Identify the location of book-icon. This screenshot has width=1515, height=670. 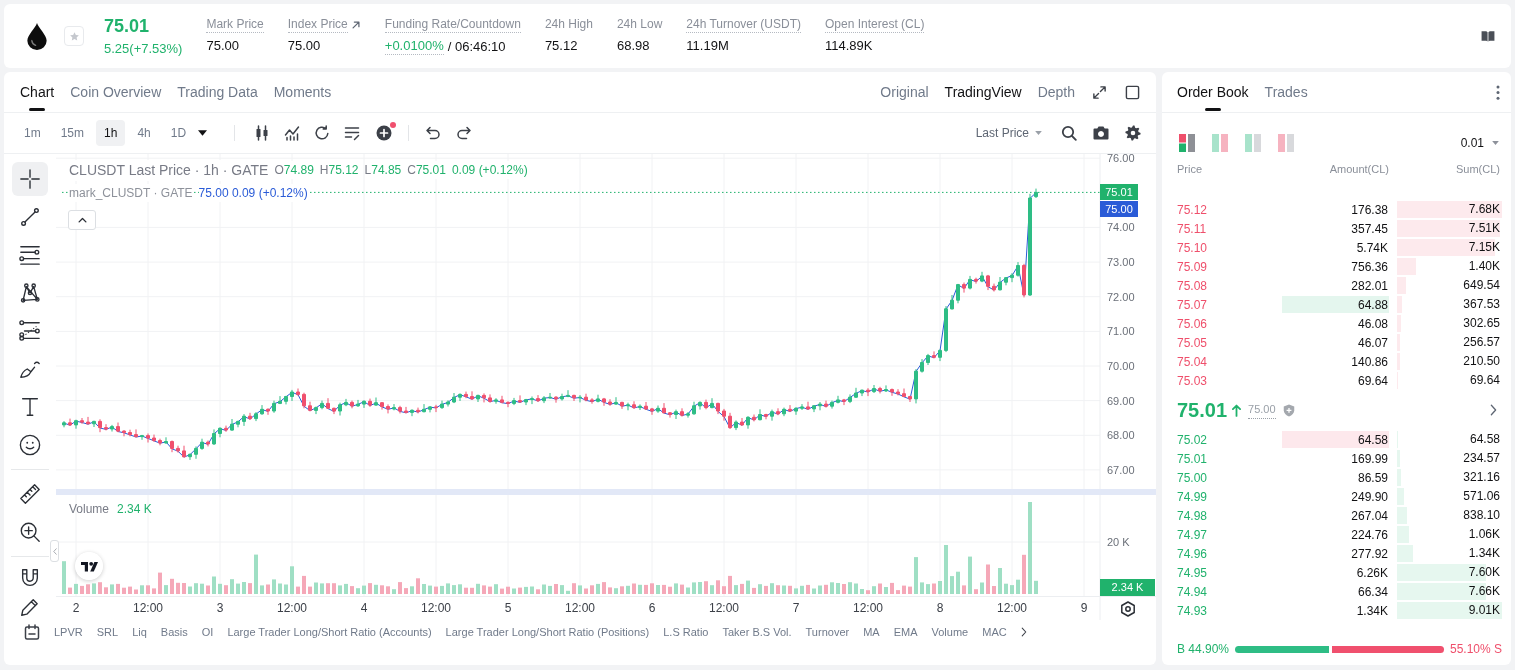
(1488, 36).